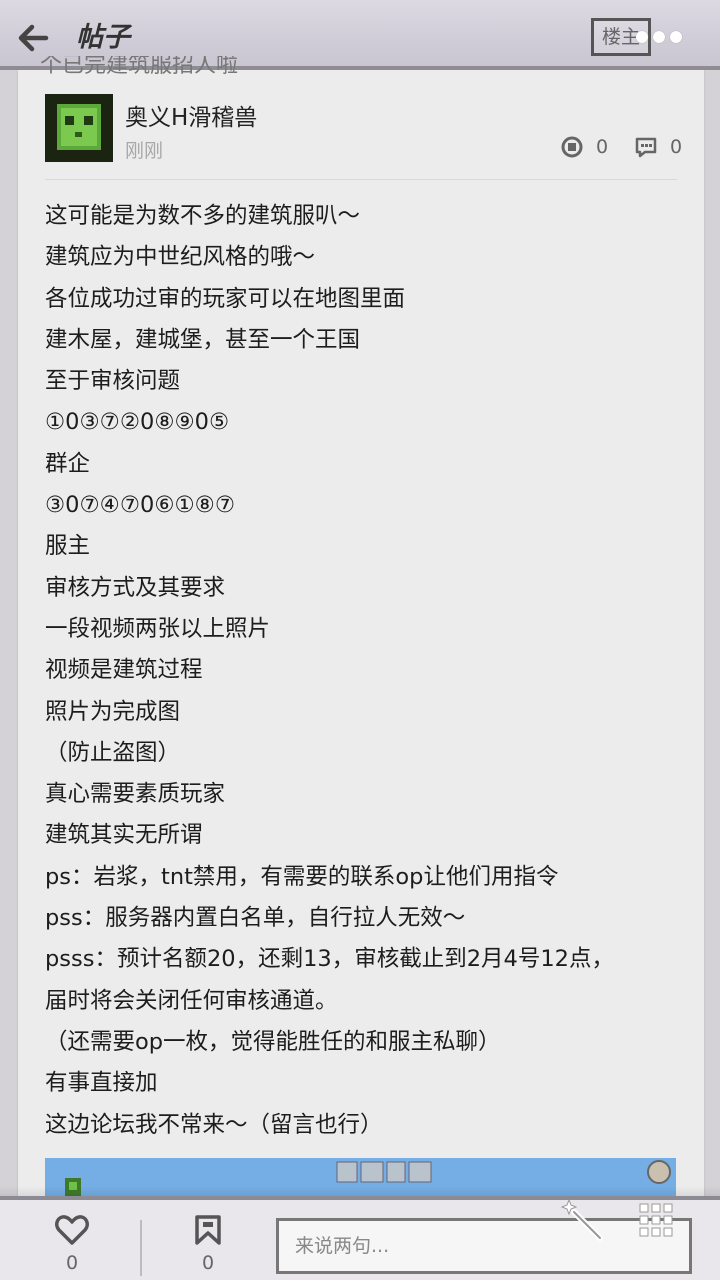 The width and height of the screenshot is (720, 1280). I want to click on post-line: 真心需要素质玩家, so click(135, 794).